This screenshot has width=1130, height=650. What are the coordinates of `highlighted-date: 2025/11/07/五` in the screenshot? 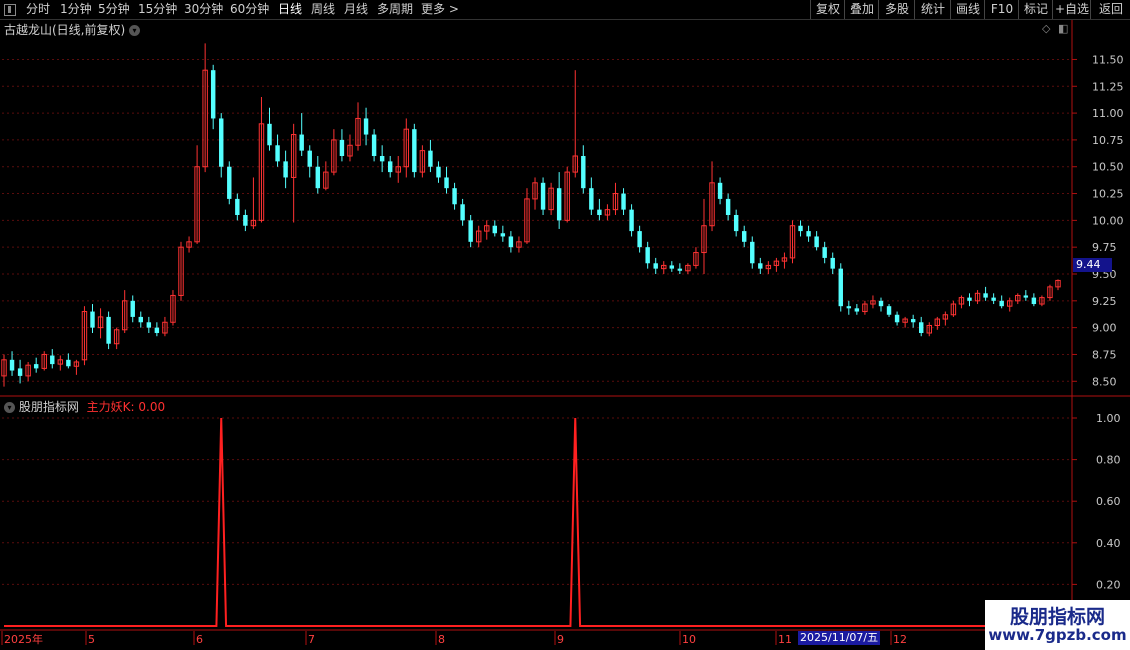 It's located at (839, 638).